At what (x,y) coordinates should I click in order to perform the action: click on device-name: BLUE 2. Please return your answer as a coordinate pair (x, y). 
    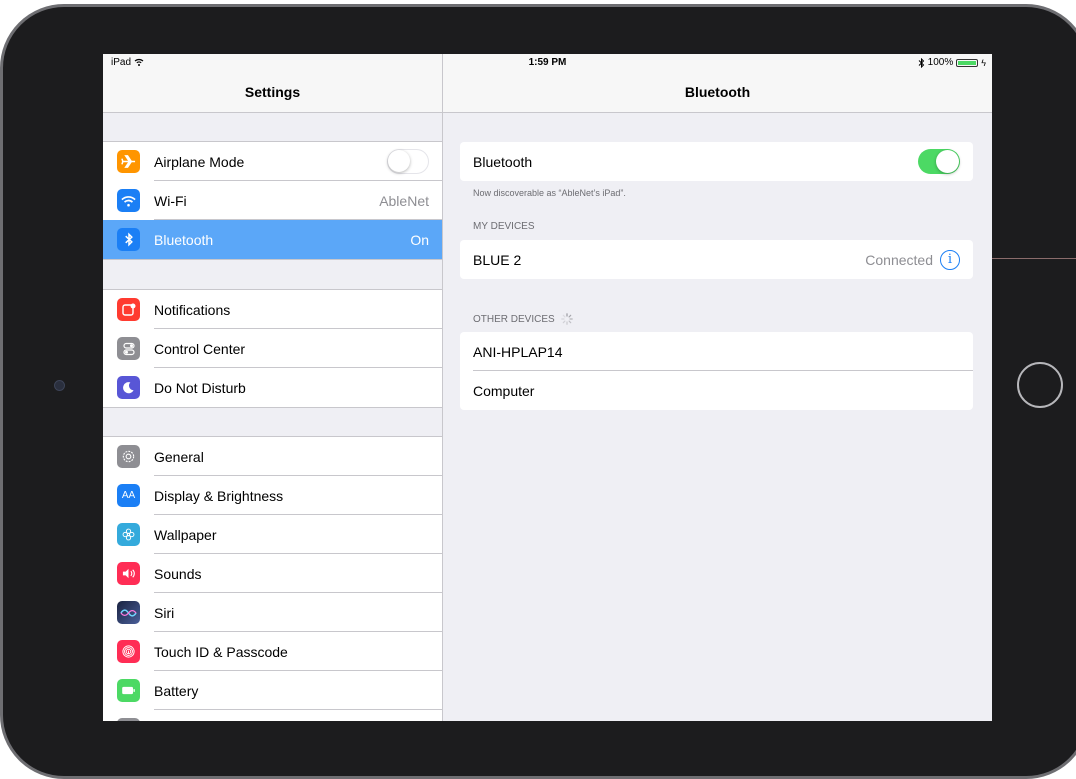
    Looking at the image, I should click on (497, 259).